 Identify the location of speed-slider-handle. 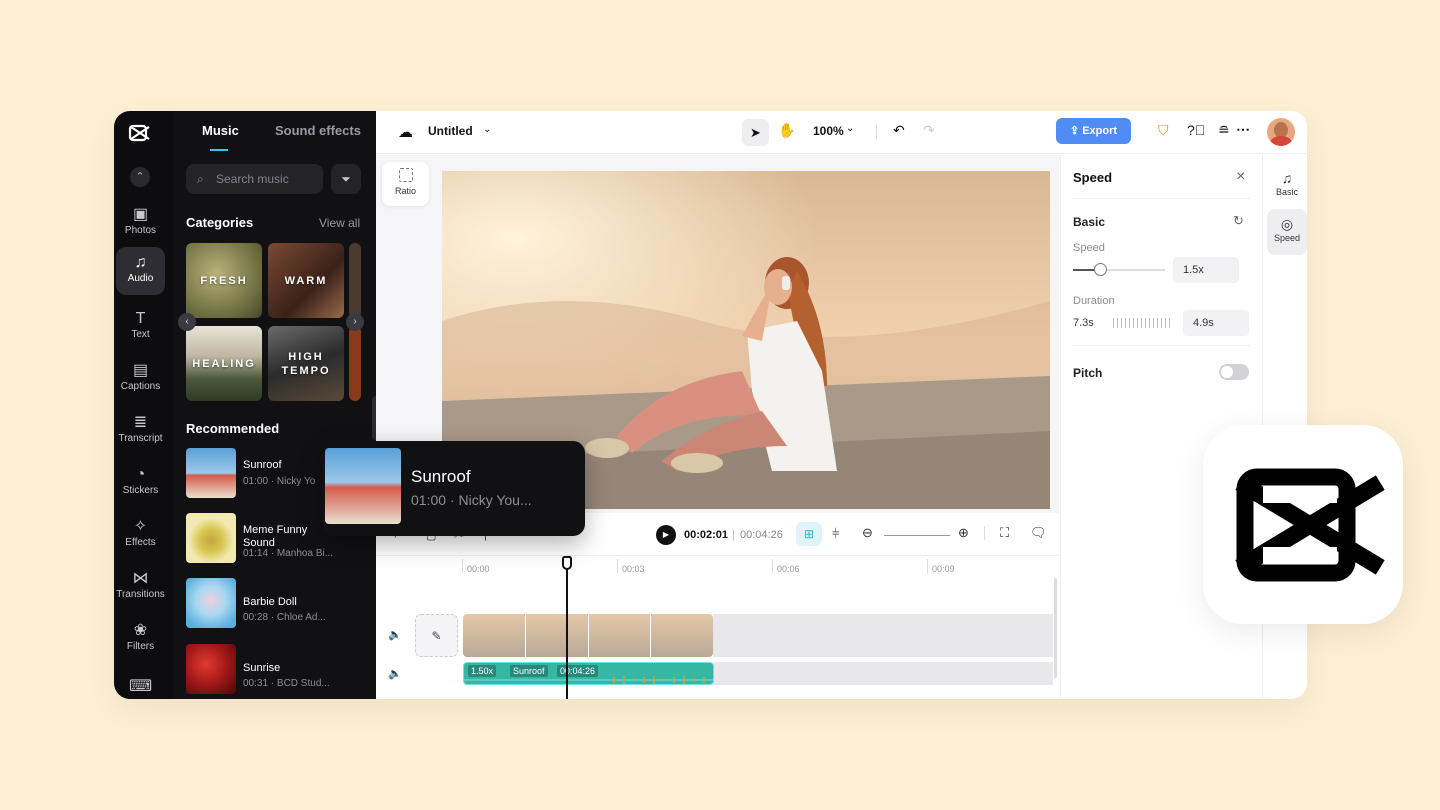
(1100, 269).